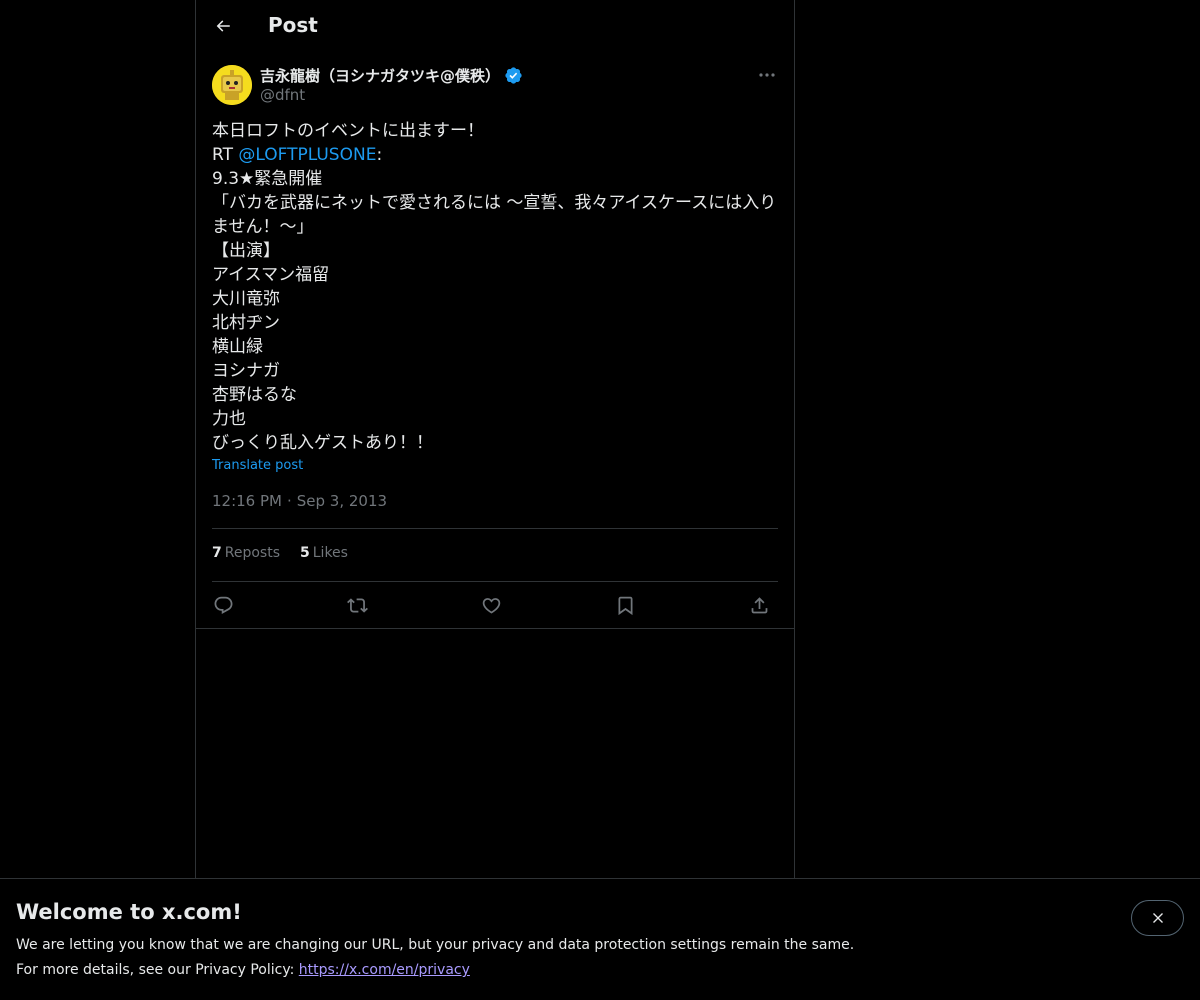 The image size is (1200, 1000). Describe the element at coordinates (322, 443) in the screenshot. I see `post-text-line: びっくり乱入ゲストあり！！` at that location.